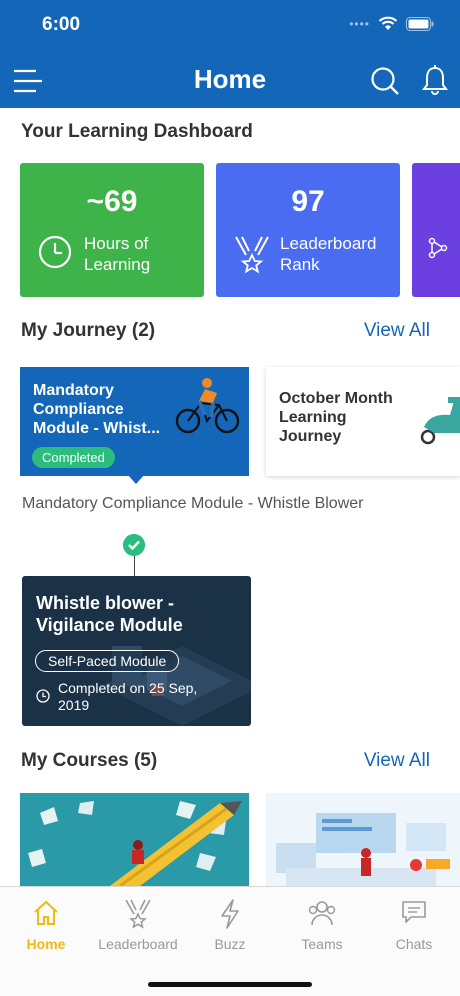 The width and height of the screenshot is (460, 996). What do you see at coordinates (137, 131) in the screenshot?
I see `dashboard-title: Your Learning Dashboard` at bounding box center [137, 131].